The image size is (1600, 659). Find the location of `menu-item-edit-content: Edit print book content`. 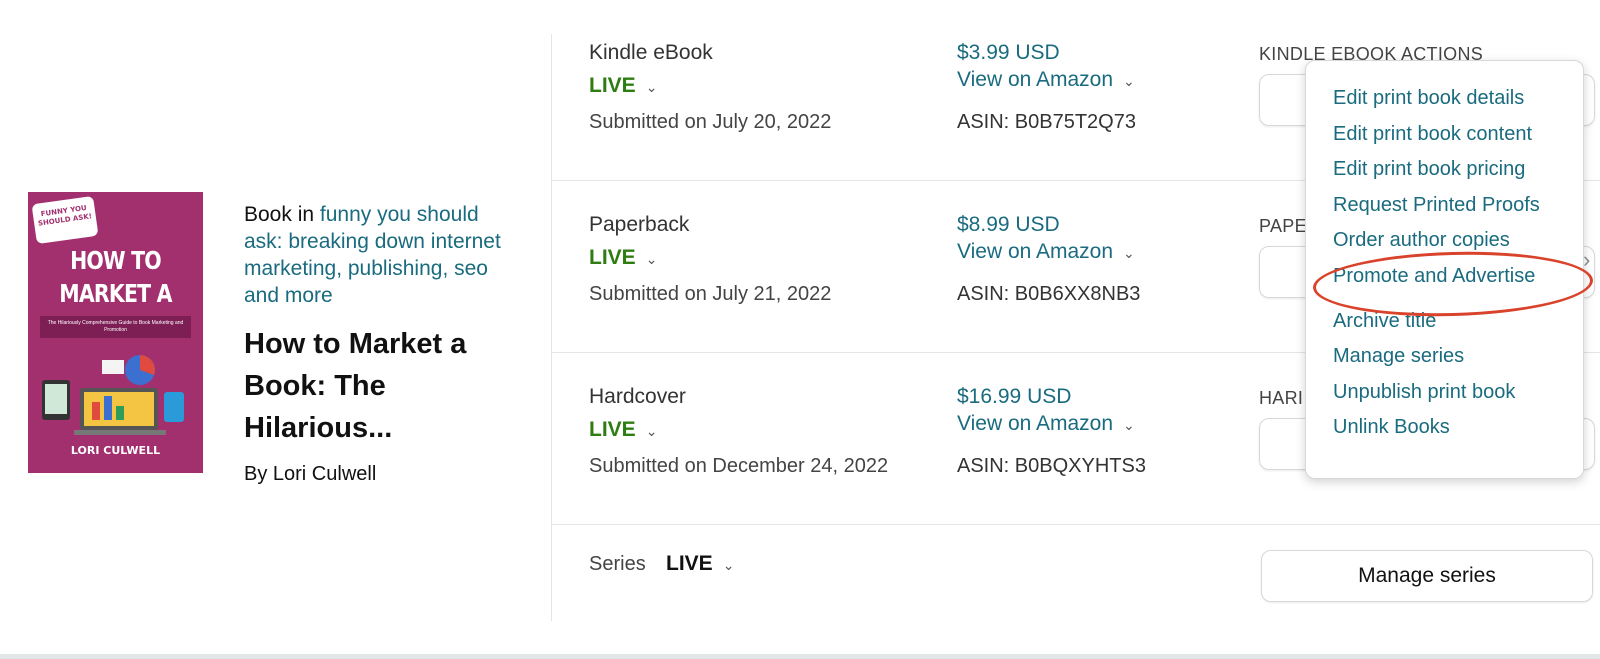

menu-item-edit-content: Edit print book content is located at coordinates (1432, 134).